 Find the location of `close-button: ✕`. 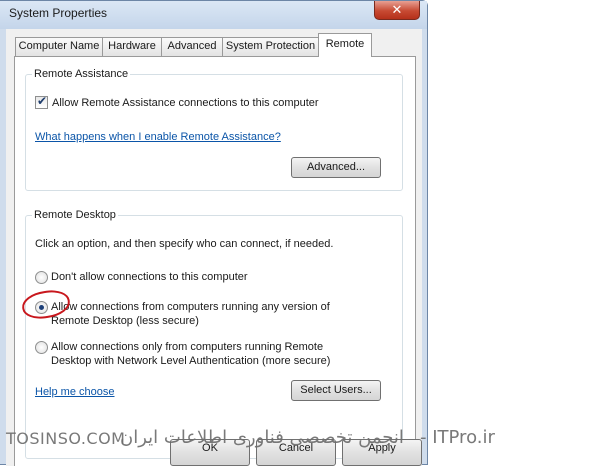

close-button: ✕ is located at coordinates (397, 10).